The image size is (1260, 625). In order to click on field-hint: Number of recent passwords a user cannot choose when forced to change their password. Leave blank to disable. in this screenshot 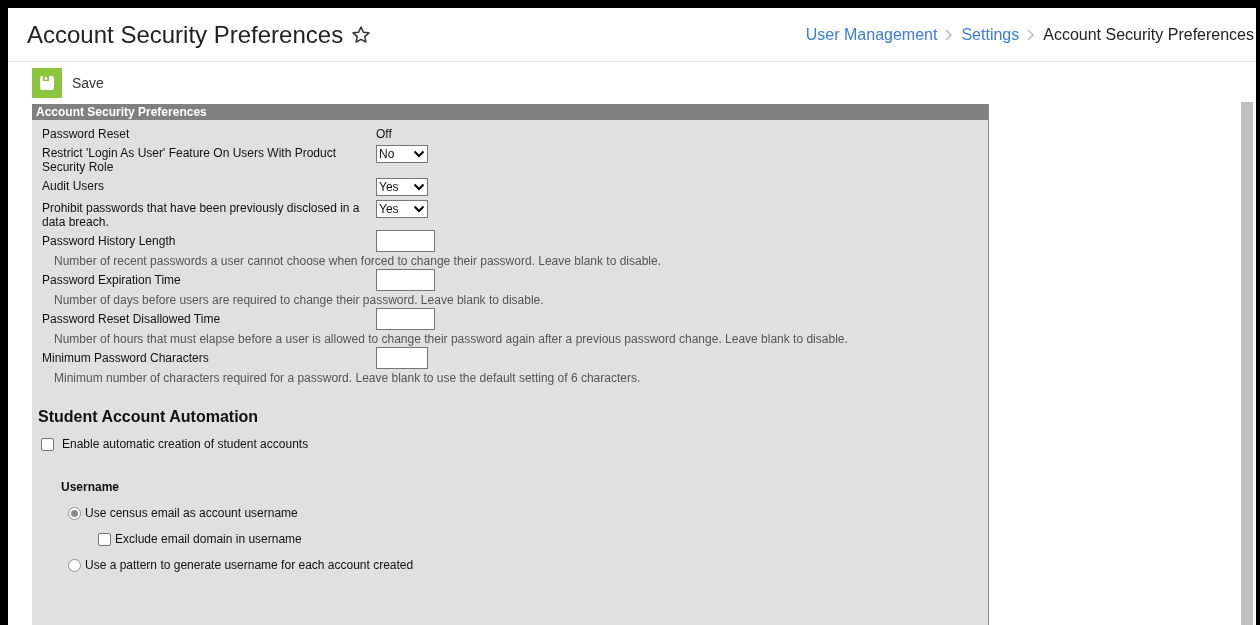, I will do `click(358, 261)`.